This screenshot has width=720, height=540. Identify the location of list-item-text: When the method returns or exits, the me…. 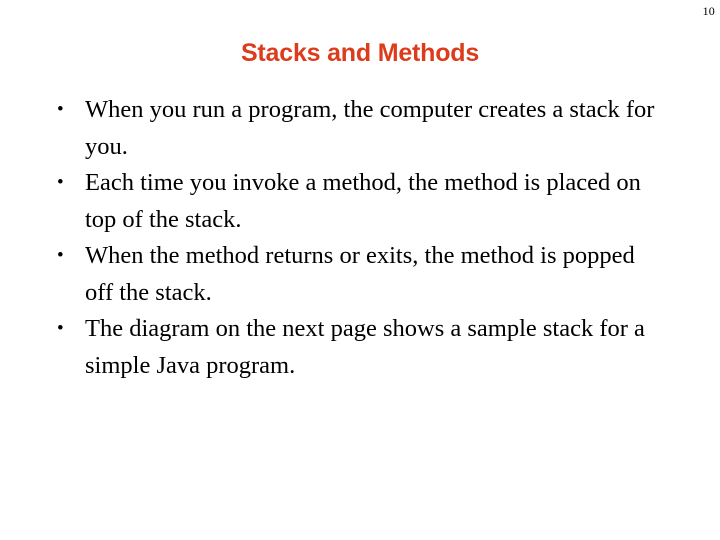
(360, 274).